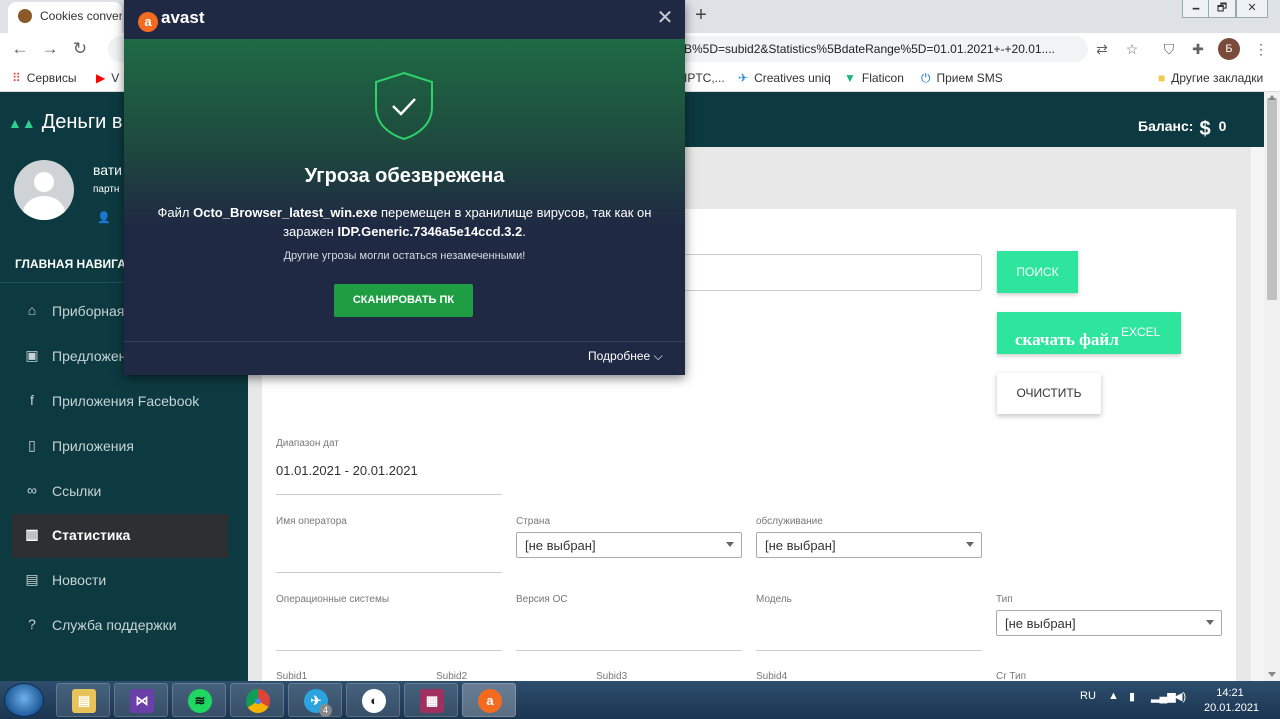 The height and width of the screenshot is (719, 1280). Describe the element at coordinates (1222, 9) in the screenshot. I see `maximize-button: 🗗` at that location.